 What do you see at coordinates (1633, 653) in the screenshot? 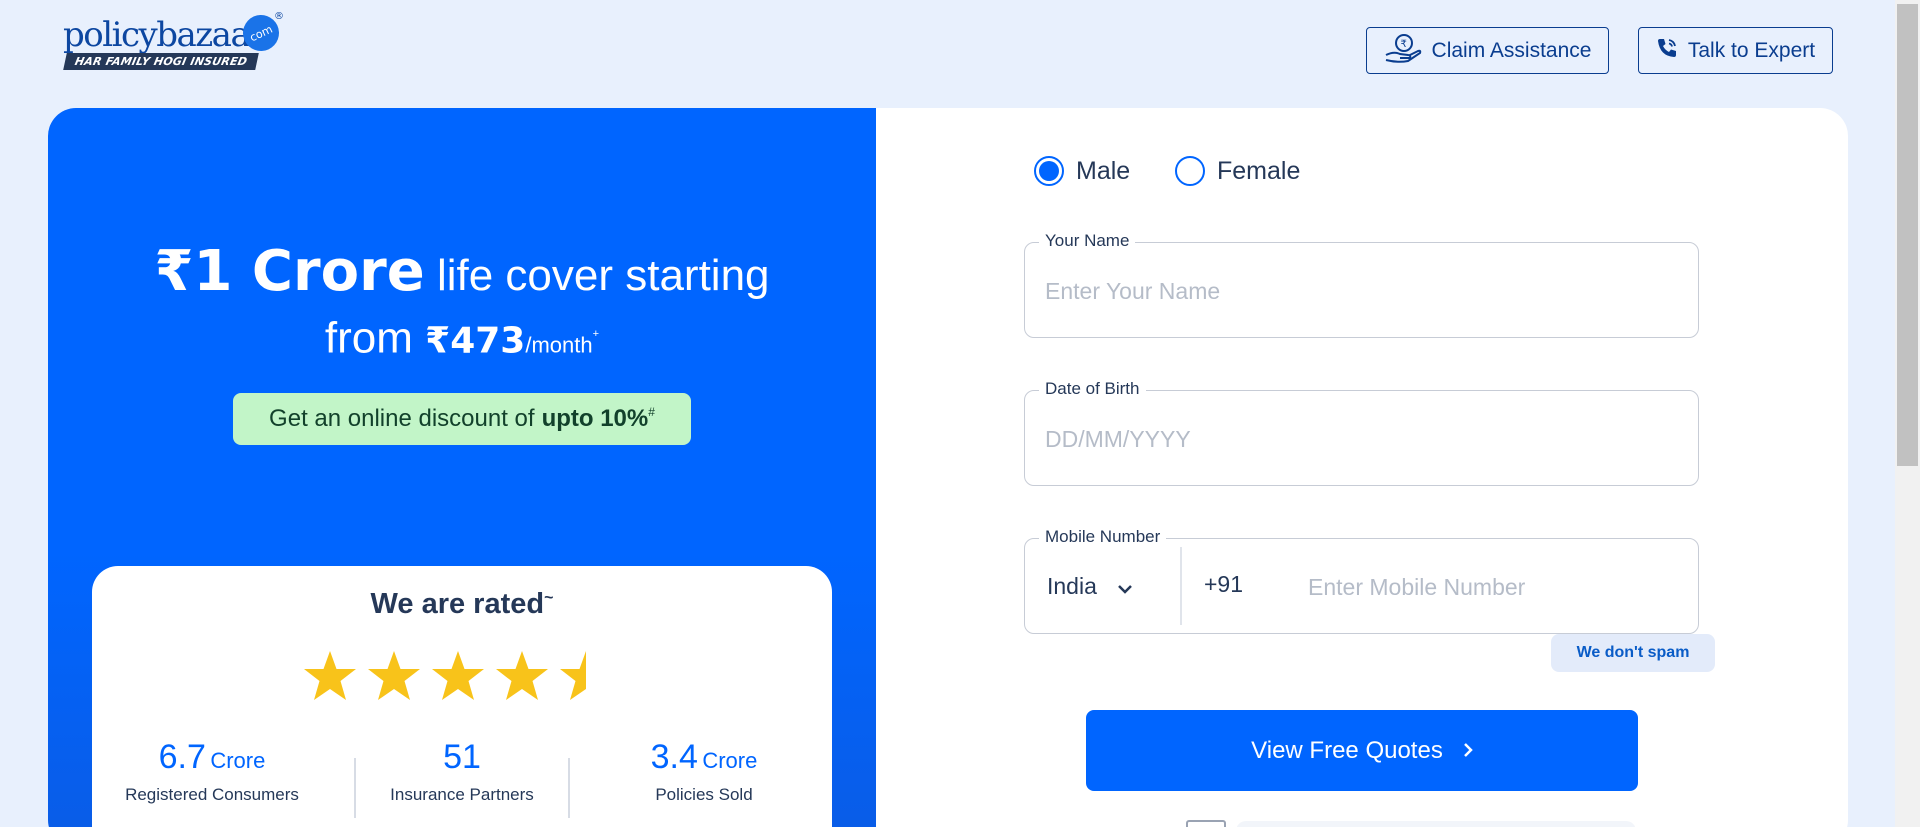
I see `no-spam-badge: We don't spam` at bounding box center [1633, 653].